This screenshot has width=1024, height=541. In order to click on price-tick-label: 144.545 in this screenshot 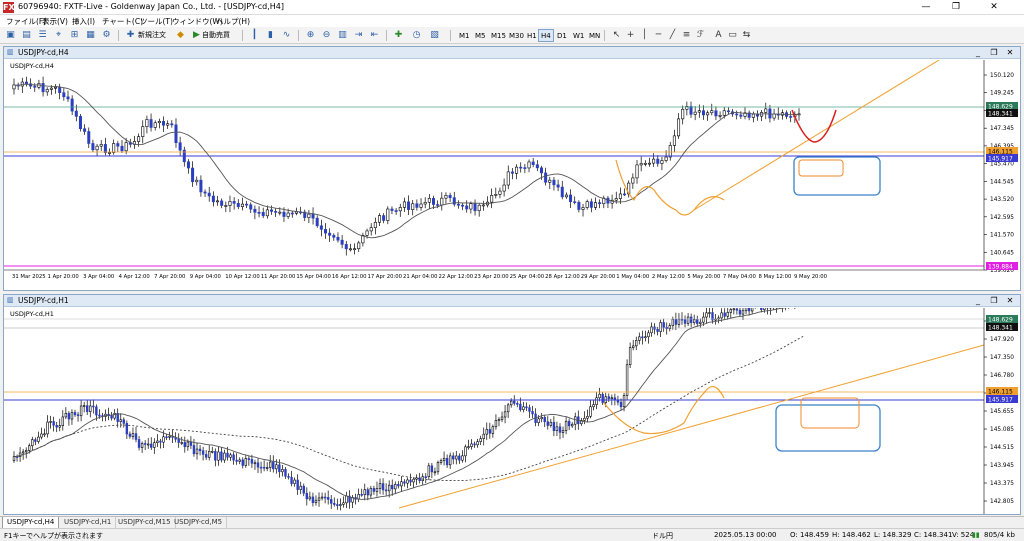, I will do `click(1002, 182)`.